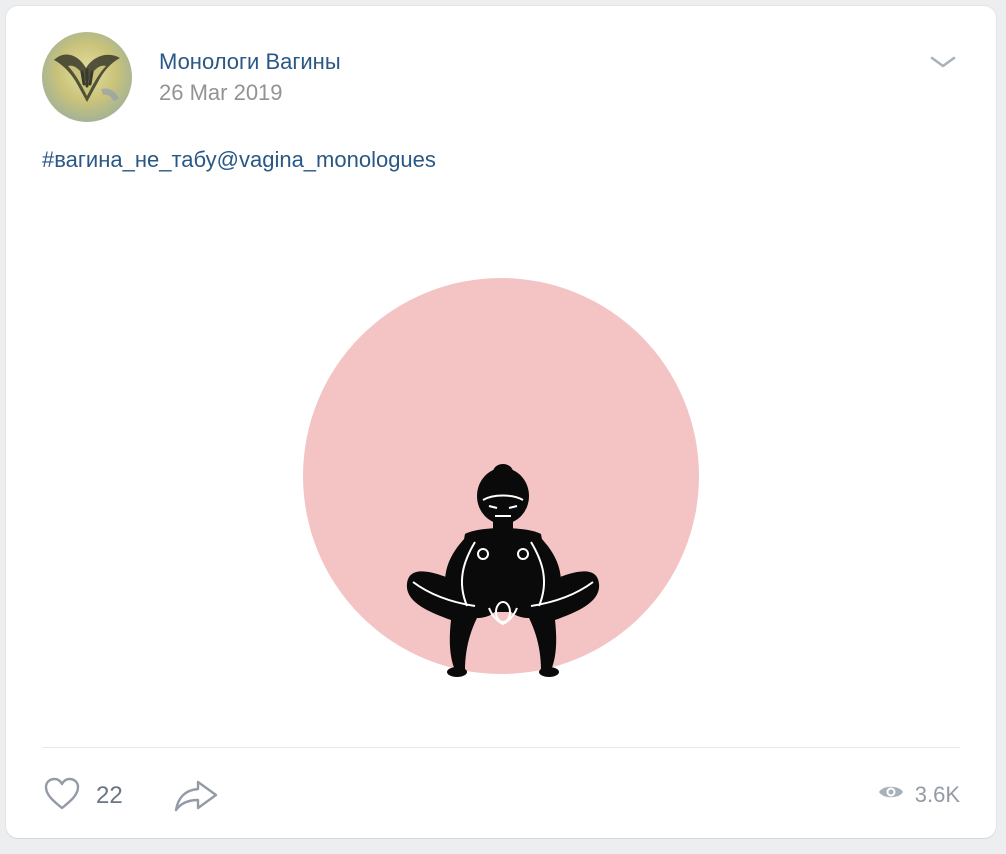 The width and height of the screenshot is (1006, 854). What do you see at coordinates (937, 794) in the screenshot?
I see `views-count: 3.6K` at bounding box center [937, 794].